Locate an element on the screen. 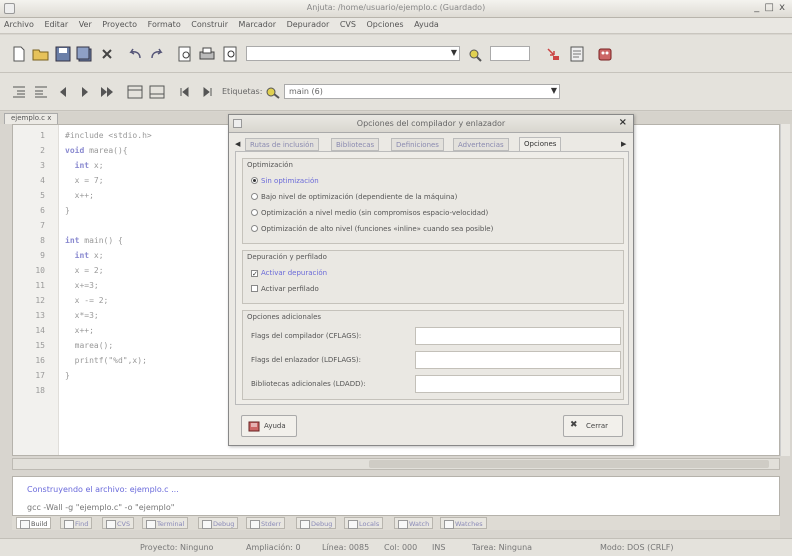  menu-depurador: Depurador is located at coordinates (308, 23).